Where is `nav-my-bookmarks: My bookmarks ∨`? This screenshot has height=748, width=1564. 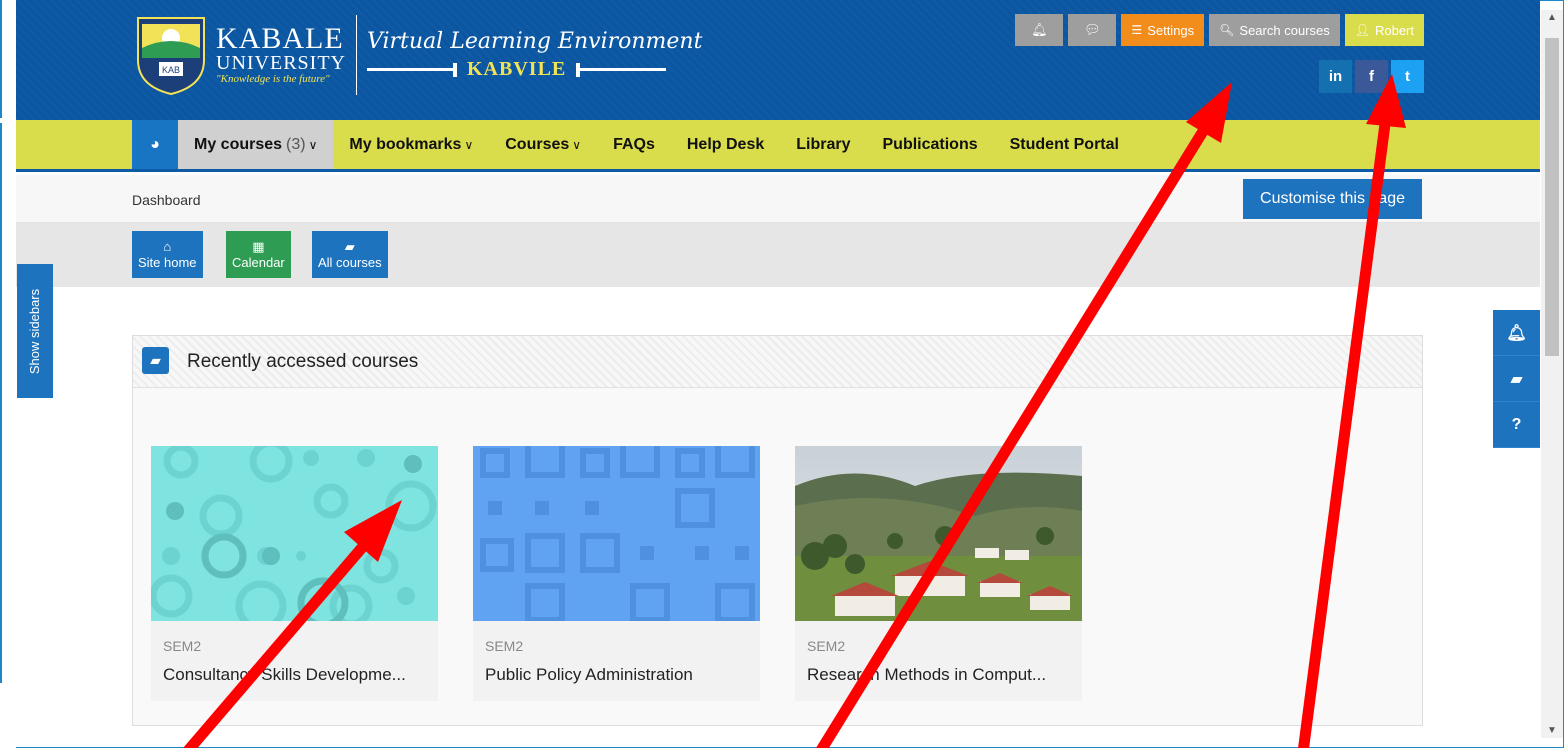 nav-my-bookmarks: My bookmarks ∨ is located at coordinates (411, 144).